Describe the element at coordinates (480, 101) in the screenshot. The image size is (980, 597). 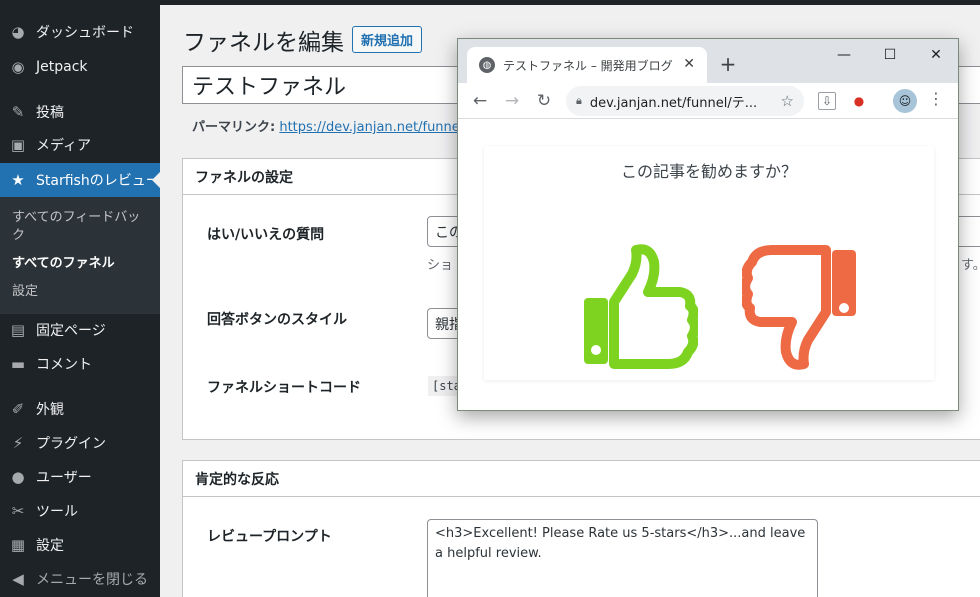
I see `back-button: ←` at that location.